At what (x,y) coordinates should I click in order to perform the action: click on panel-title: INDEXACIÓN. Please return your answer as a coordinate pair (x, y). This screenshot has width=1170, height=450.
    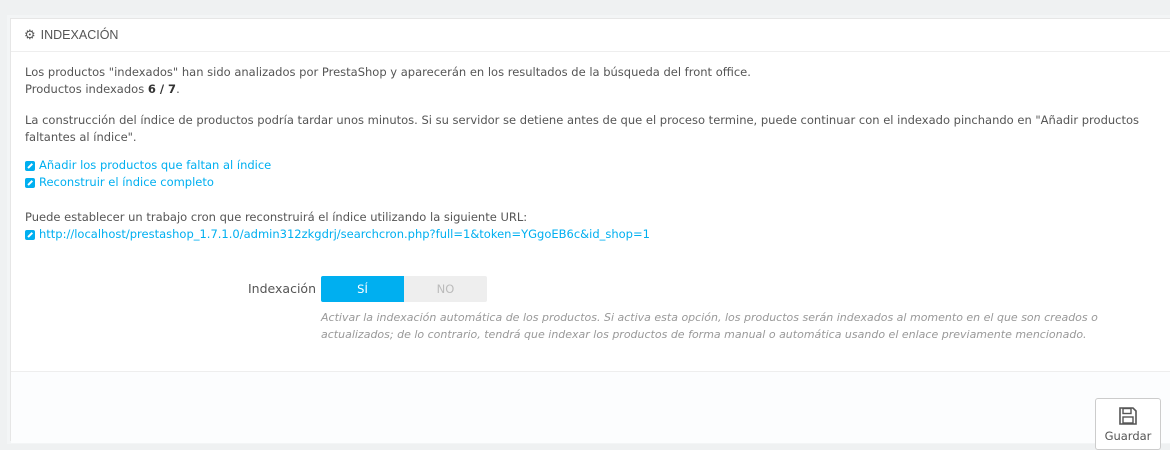
    Looking at the image, I should click on (79, 35).